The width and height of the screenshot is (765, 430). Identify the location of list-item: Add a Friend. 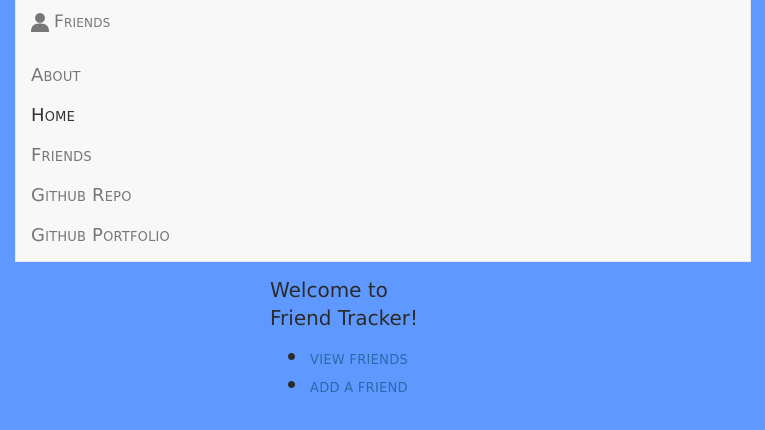
(370, 388).